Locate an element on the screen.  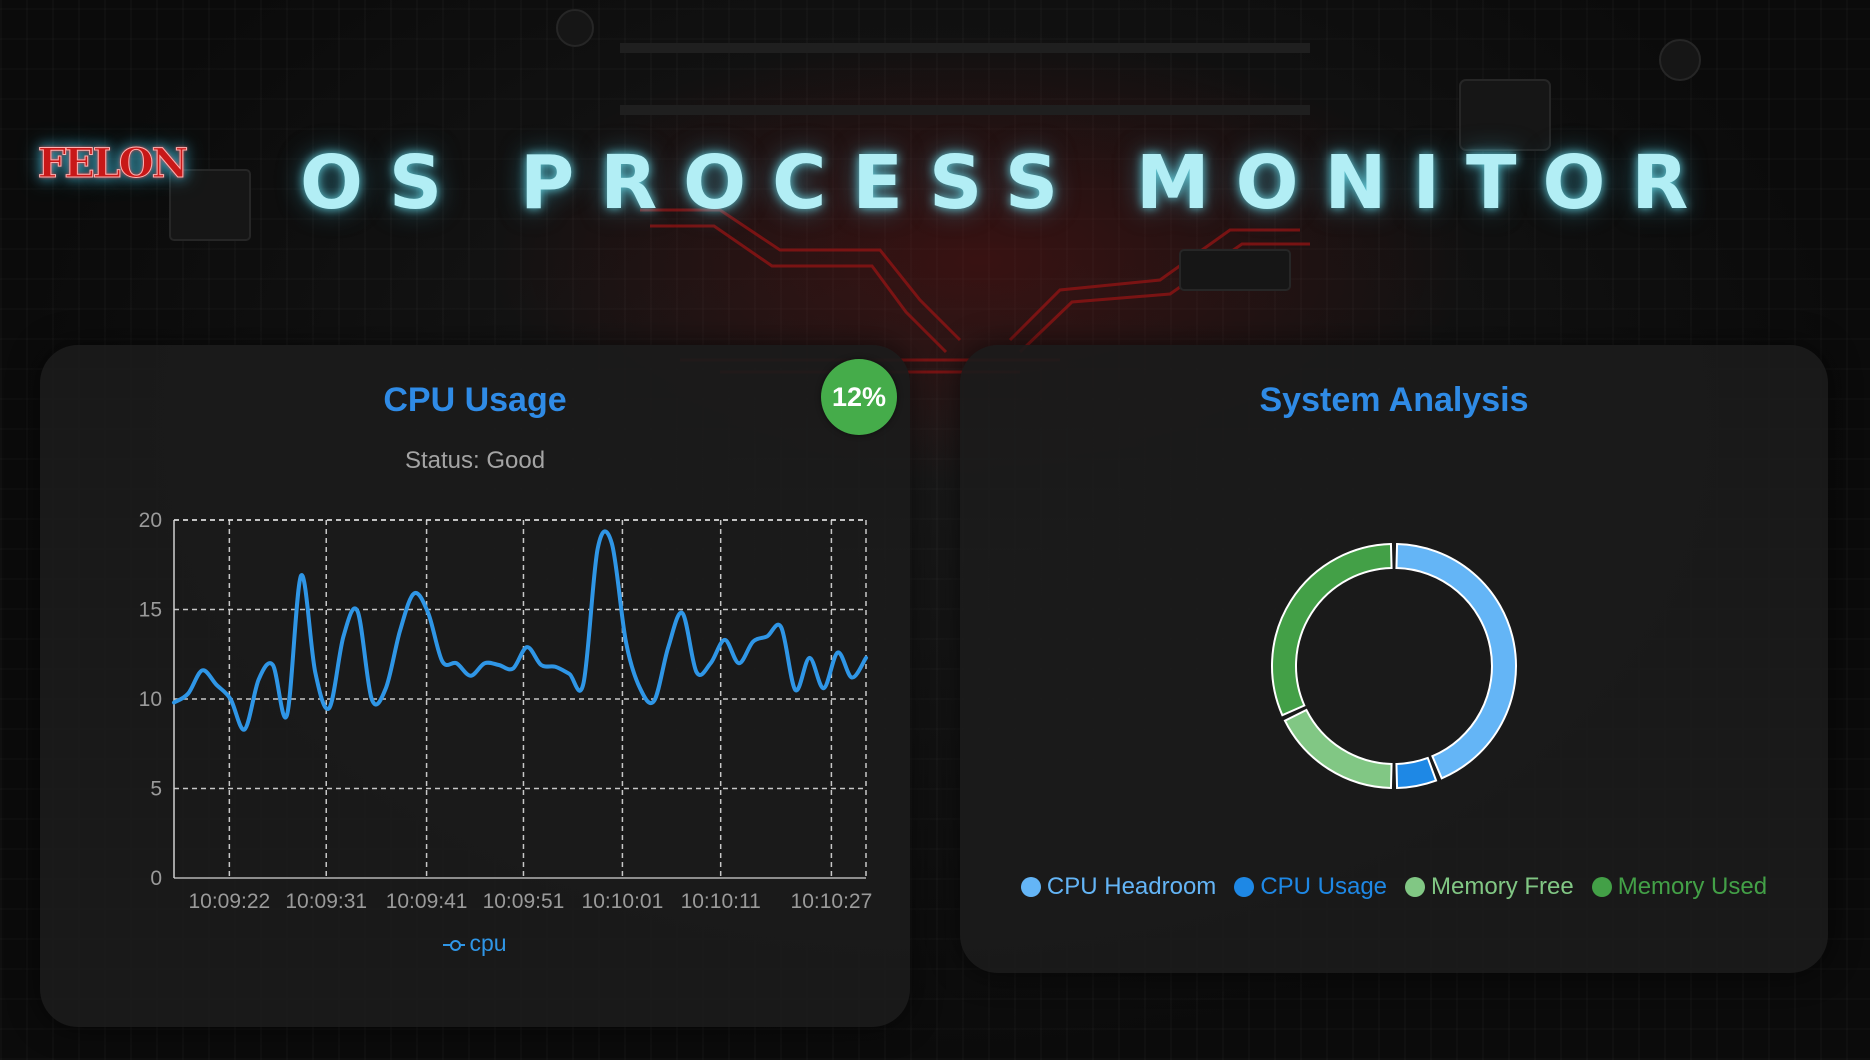
legend-label-cpu: cpu is located at coordinates (488, 943).